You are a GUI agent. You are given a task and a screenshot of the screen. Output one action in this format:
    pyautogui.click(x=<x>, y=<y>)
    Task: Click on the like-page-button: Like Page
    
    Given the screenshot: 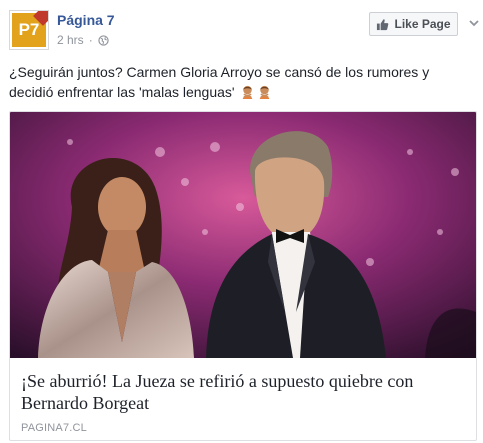 What is the action you would take?
    pyautogui.click(x=413, y=24)
    